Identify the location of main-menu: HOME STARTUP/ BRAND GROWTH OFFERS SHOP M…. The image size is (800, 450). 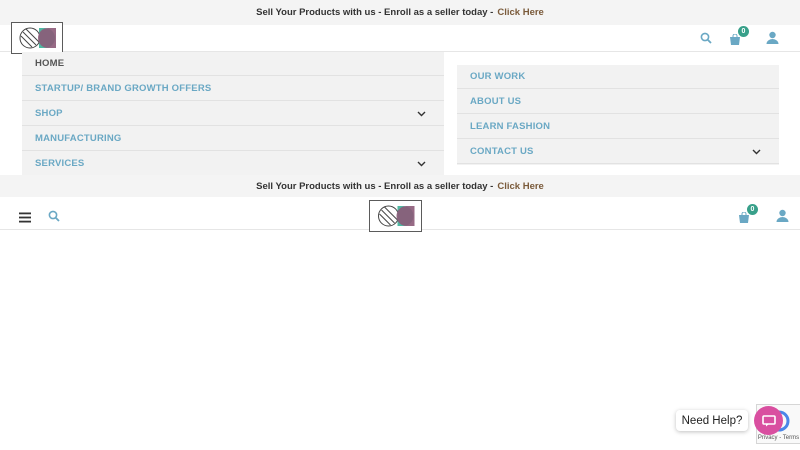
(233, 114).